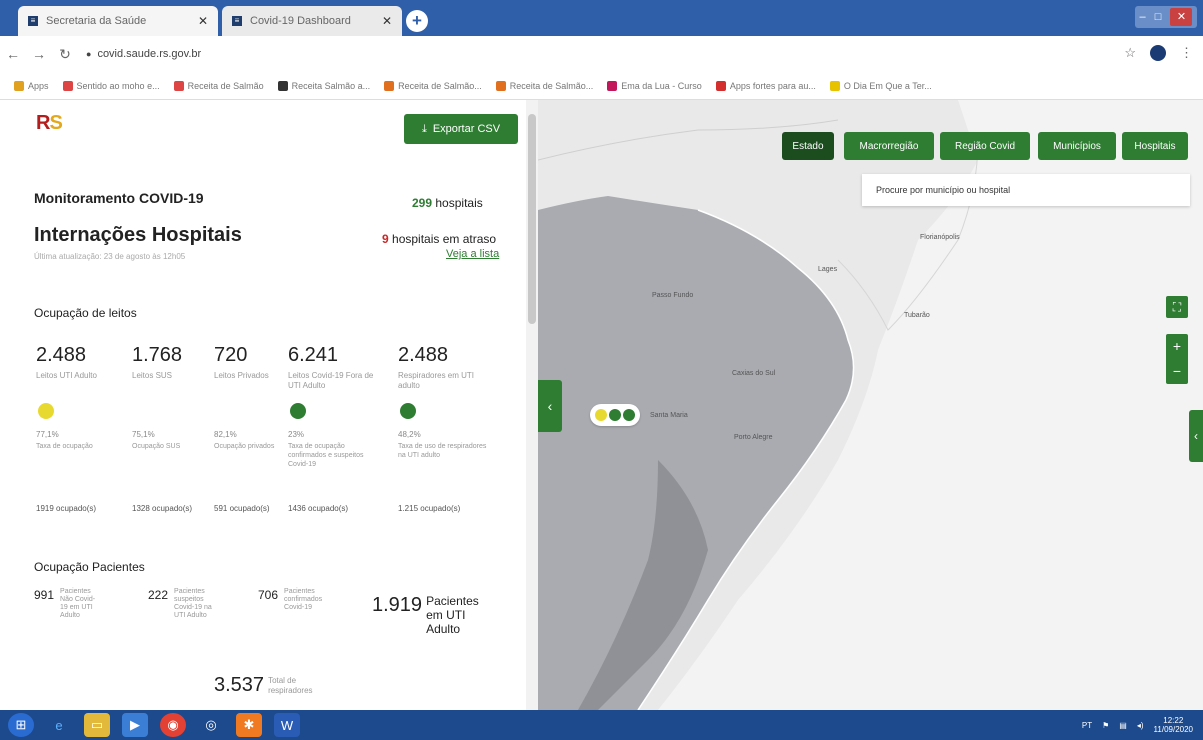  Describe the element at coordinates (654, 85) in the screenshot. I see `bookmark-item: Ema da Lua - Curso` at that location.